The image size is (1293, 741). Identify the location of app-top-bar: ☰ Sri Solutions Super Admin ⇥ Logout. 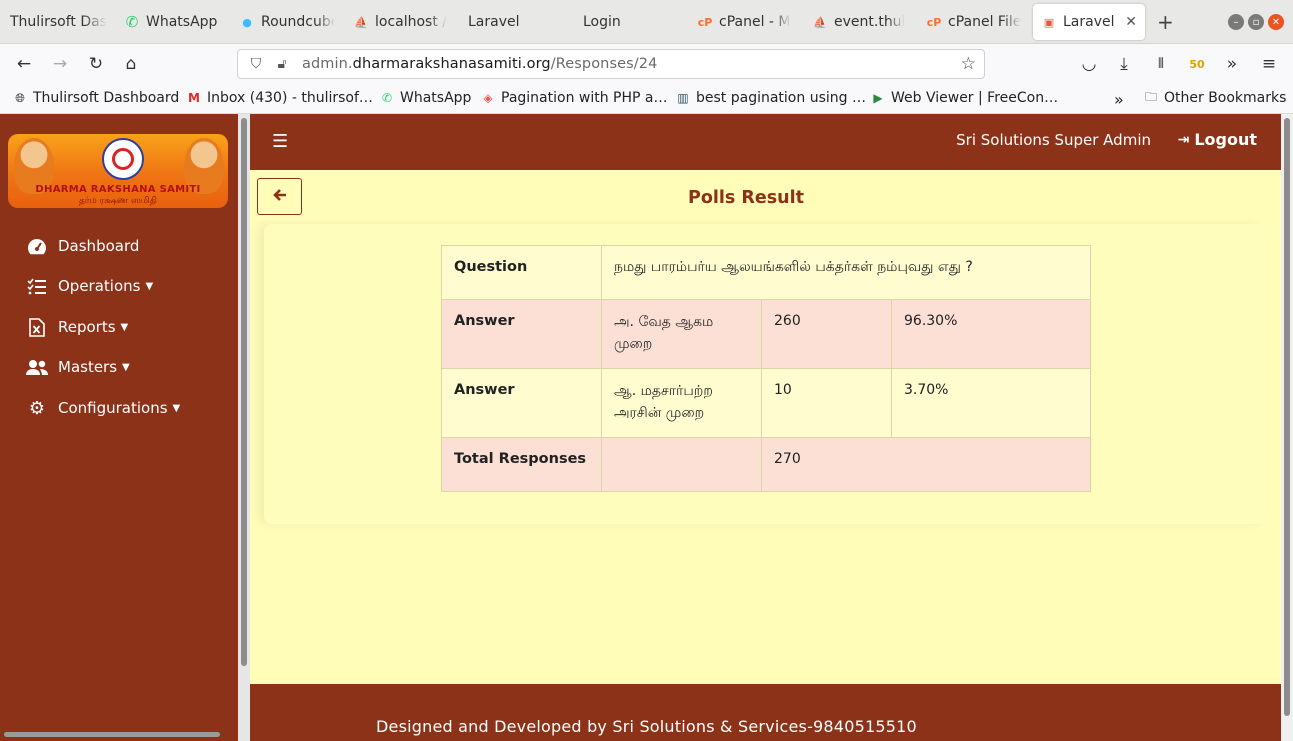
(765, 142).